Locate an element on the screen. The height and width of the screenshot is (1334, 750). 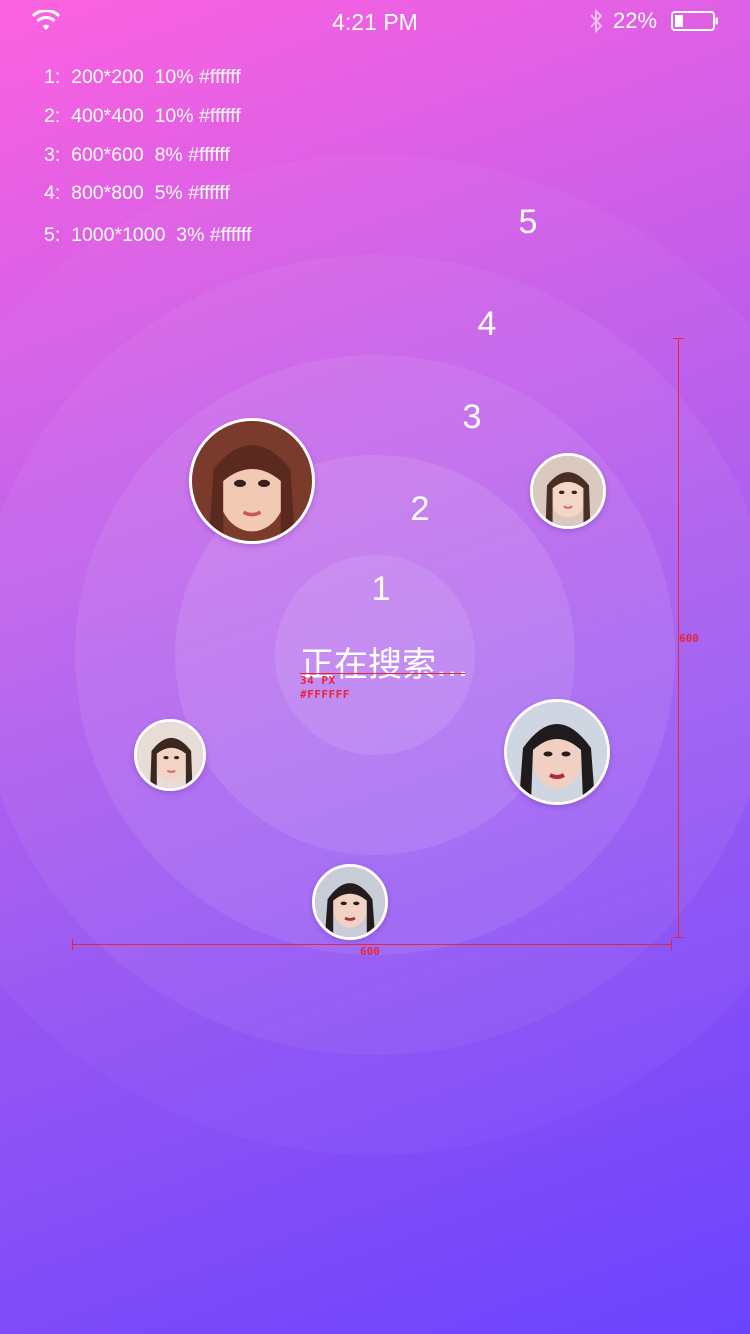
height-dimension-cap-top is located at coordinates (678, 338).